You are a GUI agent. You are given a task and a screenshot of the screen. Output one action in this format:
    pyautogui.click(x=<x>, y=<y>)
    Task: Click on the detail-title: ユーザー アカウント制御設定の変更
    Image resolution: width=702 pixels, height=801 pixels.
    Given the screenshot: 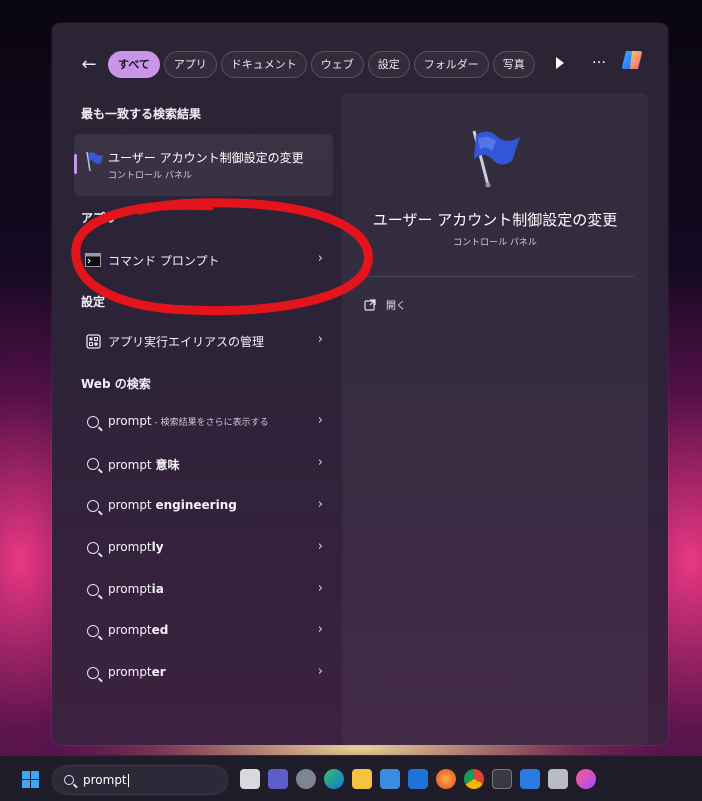 What is the action you would take?
    pyautogui.click(x=495, y=220)
    